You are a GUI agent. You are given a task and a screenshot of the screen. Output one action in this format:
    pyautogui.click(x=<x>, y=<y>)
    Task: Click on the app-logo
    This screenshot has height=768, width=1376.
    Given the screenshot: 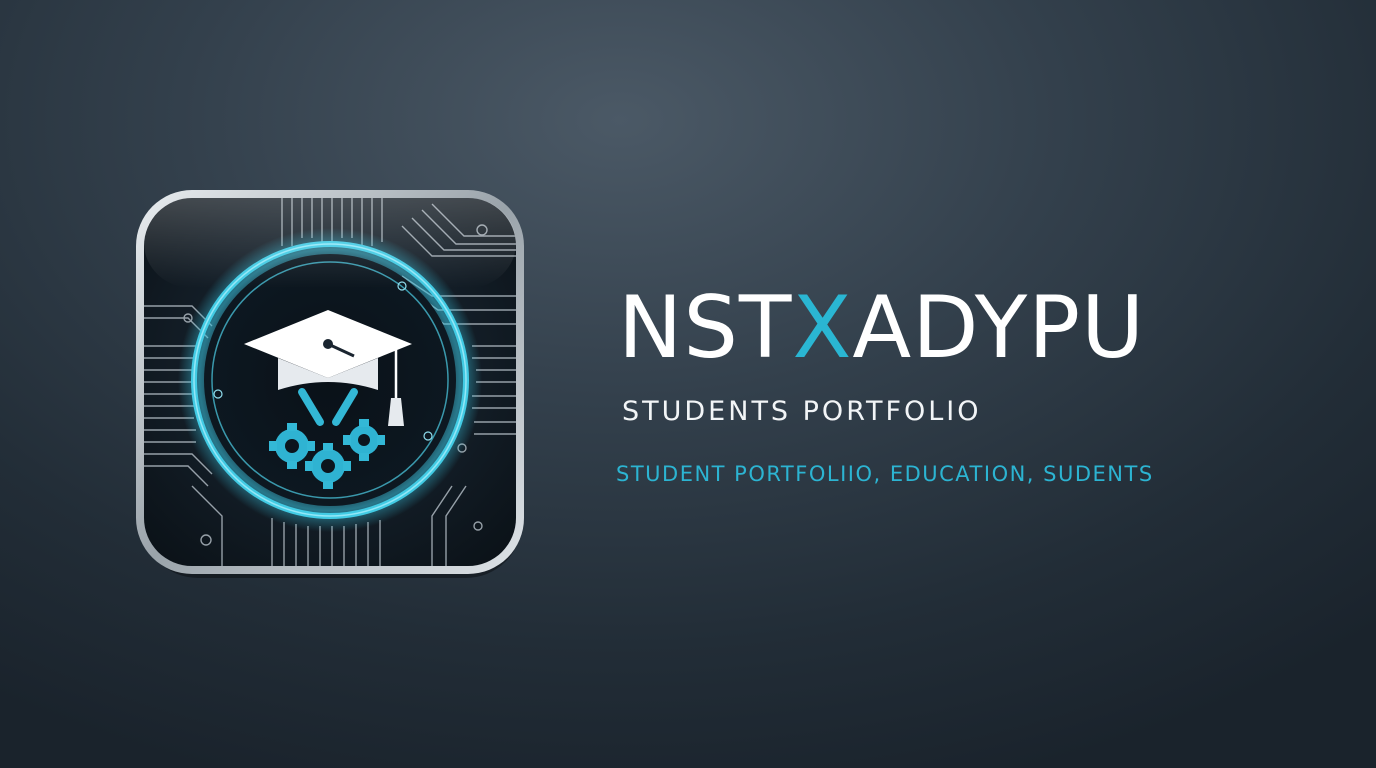 What is the action you would take?
    pyautogui.click(x=330, y=382)
    